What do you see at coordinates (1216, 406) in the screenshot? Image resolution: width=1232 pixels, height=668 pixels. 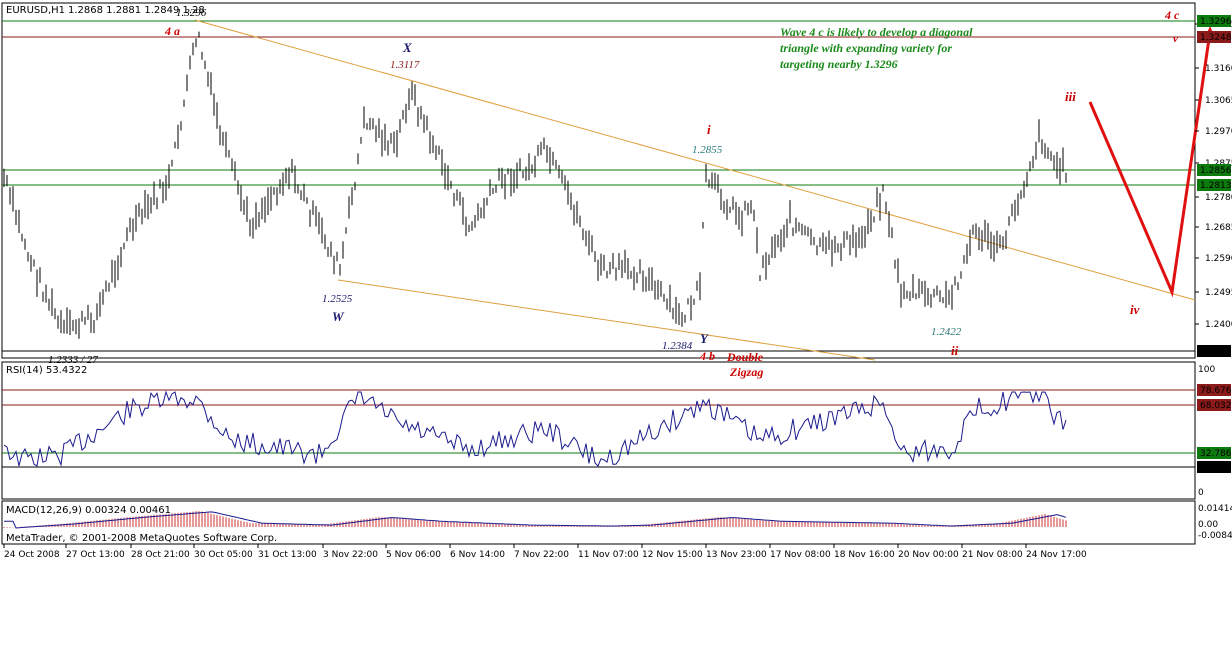 I see `rsi-level-badge-label: 68.0328` at bounding box center [1216, 406].